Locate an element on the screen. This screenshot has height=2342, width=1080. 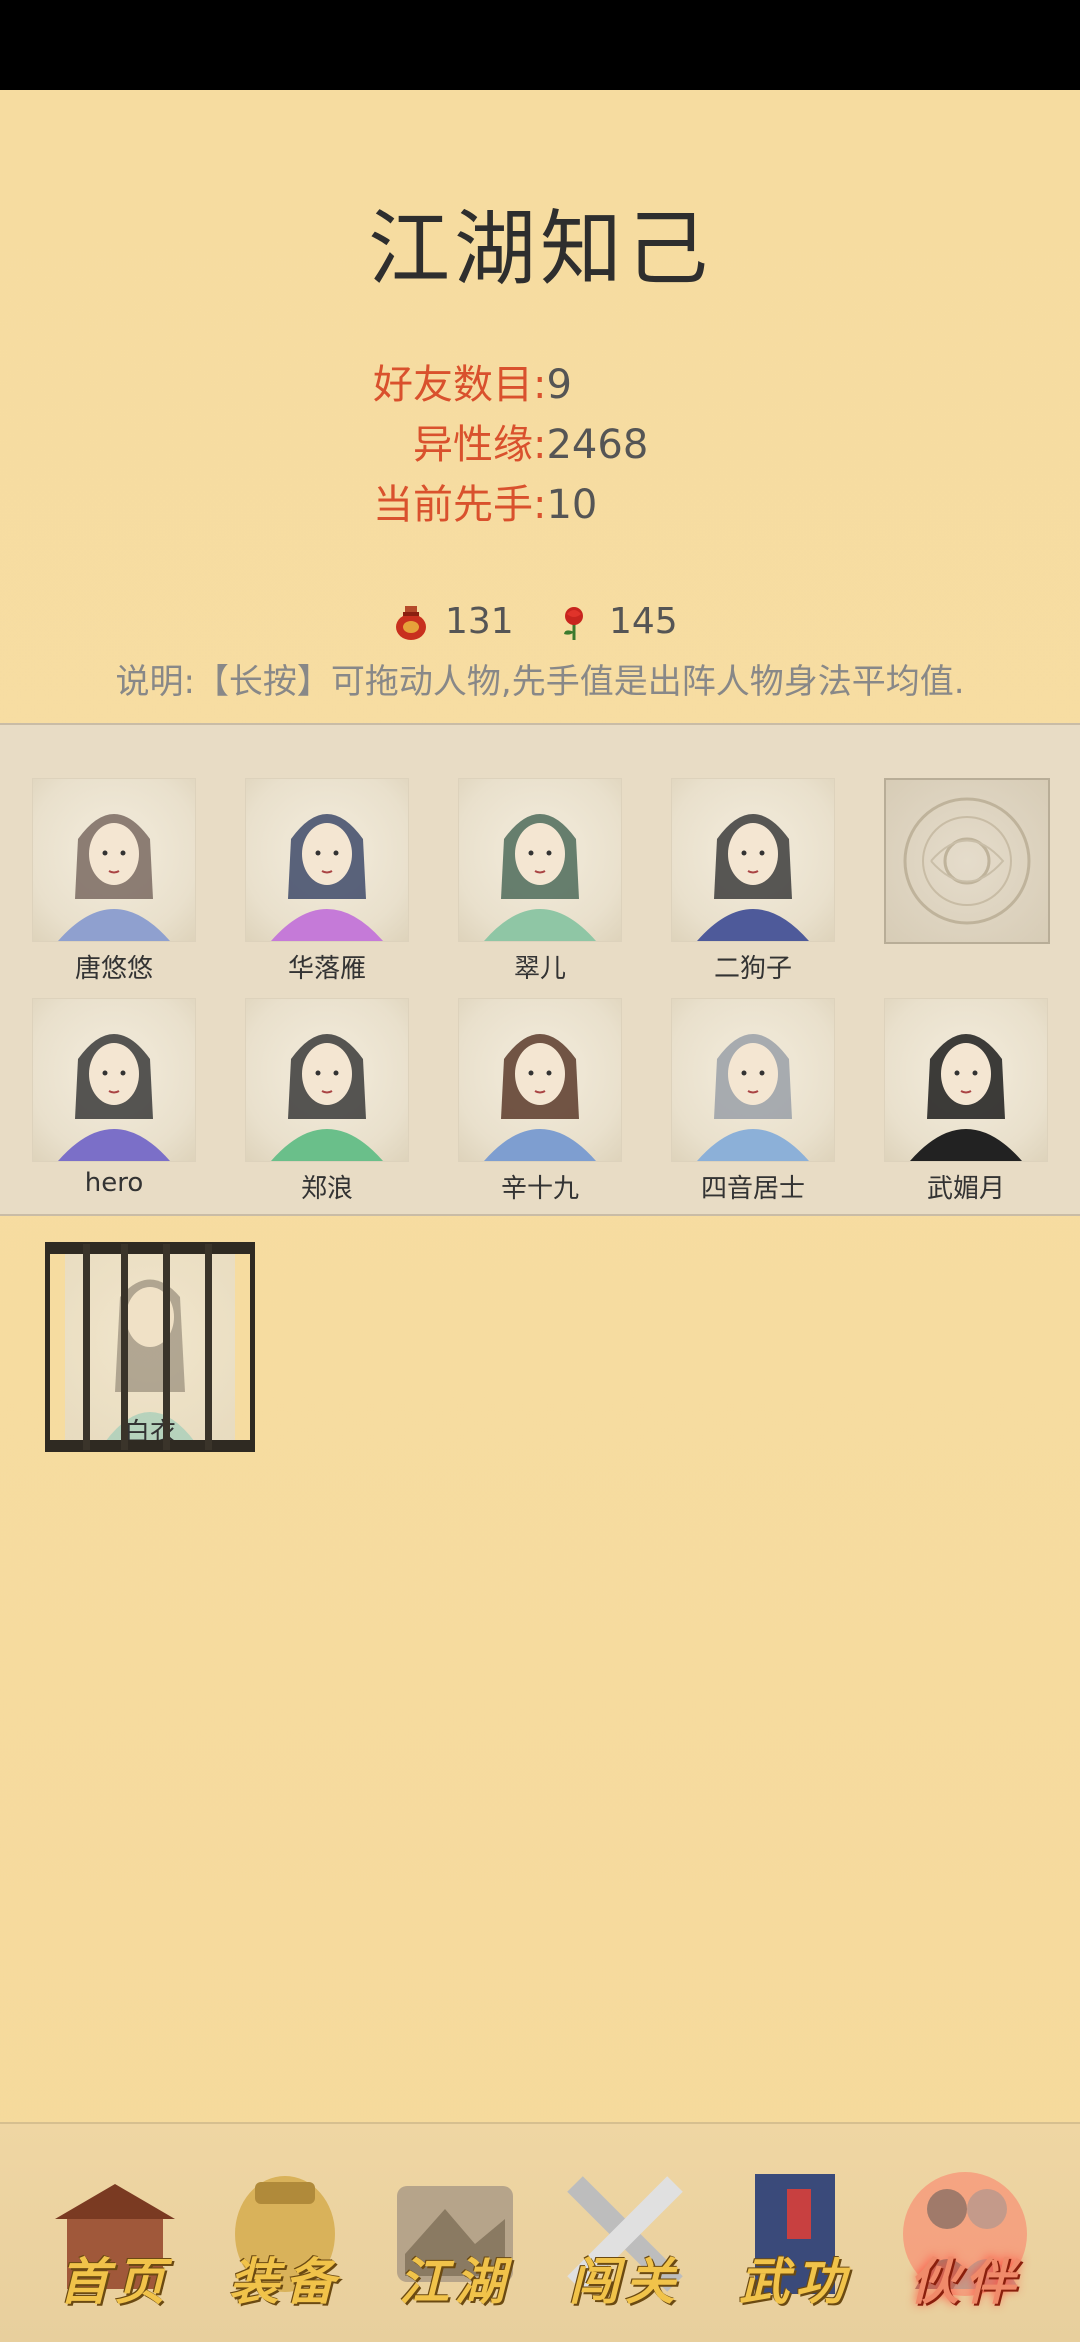
stat-value: 2468 is located at coordinates (597, 445).